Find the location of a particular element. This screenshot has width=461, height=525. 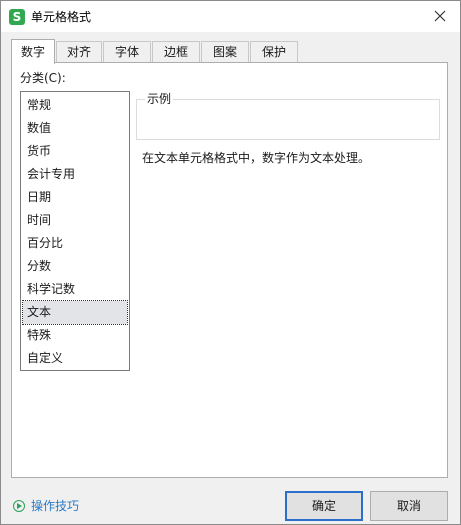

category-item-custom: 自定义 is located at coordinates (75, 358).